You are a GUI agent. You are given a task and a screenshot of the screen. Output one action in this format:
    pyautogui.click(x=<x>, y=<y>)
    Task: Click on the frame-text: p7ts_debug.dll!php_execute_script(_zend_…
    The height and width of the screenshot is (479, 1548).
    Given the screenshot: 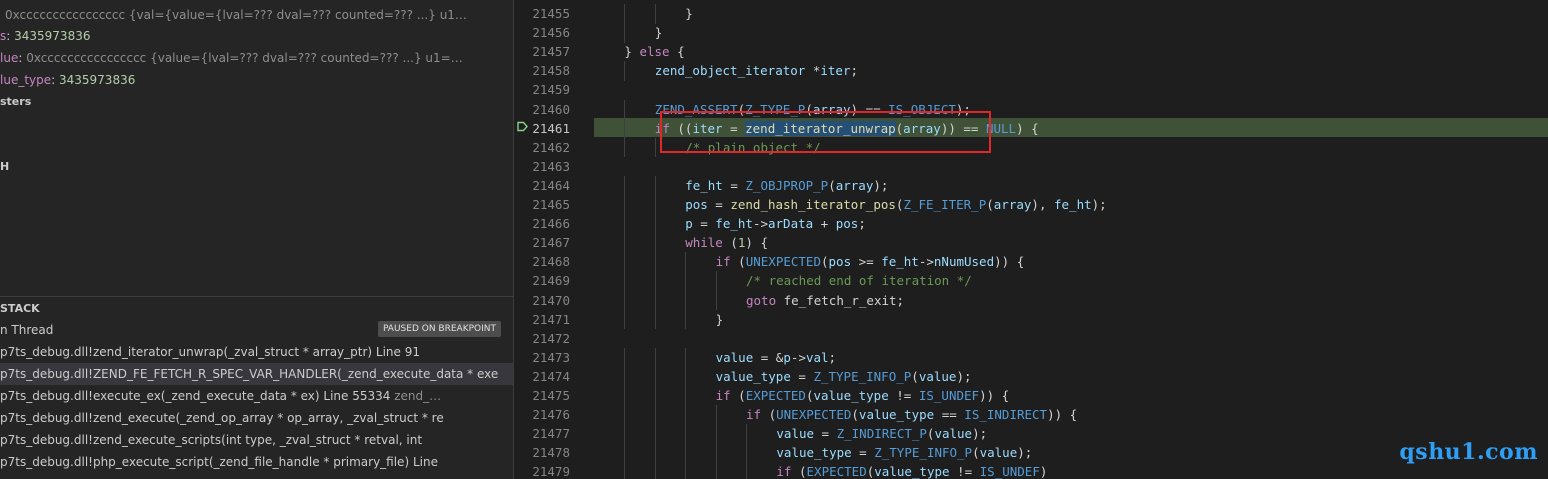 What is the action you would take?
    pyautogui.click(x=219, y=462)
    